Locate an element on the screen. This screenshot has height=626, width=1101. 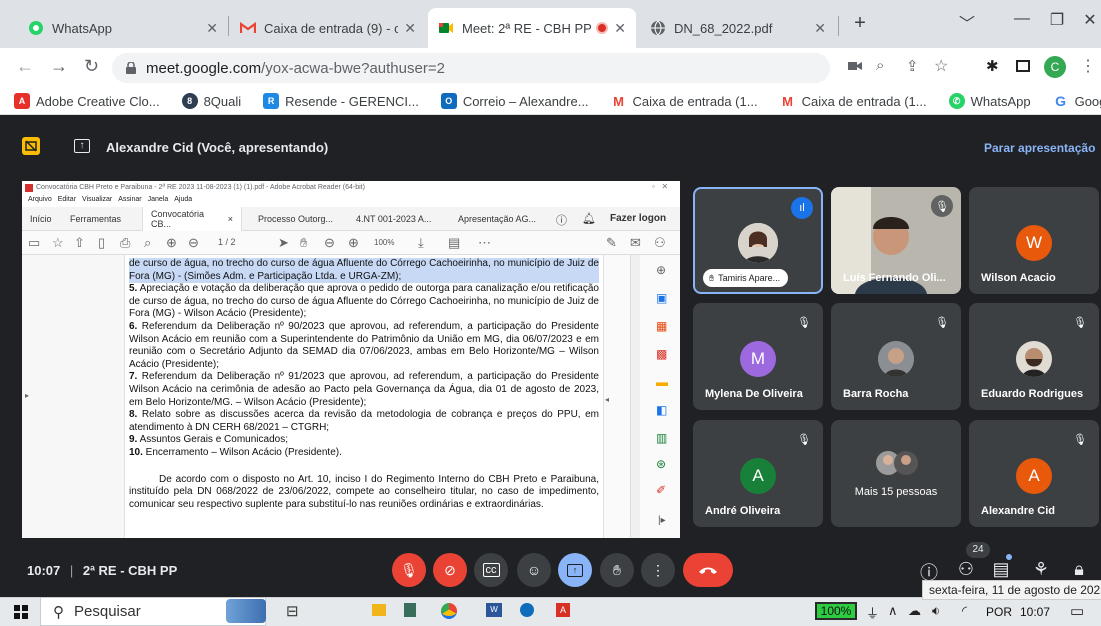
left-panel-toggle-icon: ▸ is located at coordinates (27, 395).